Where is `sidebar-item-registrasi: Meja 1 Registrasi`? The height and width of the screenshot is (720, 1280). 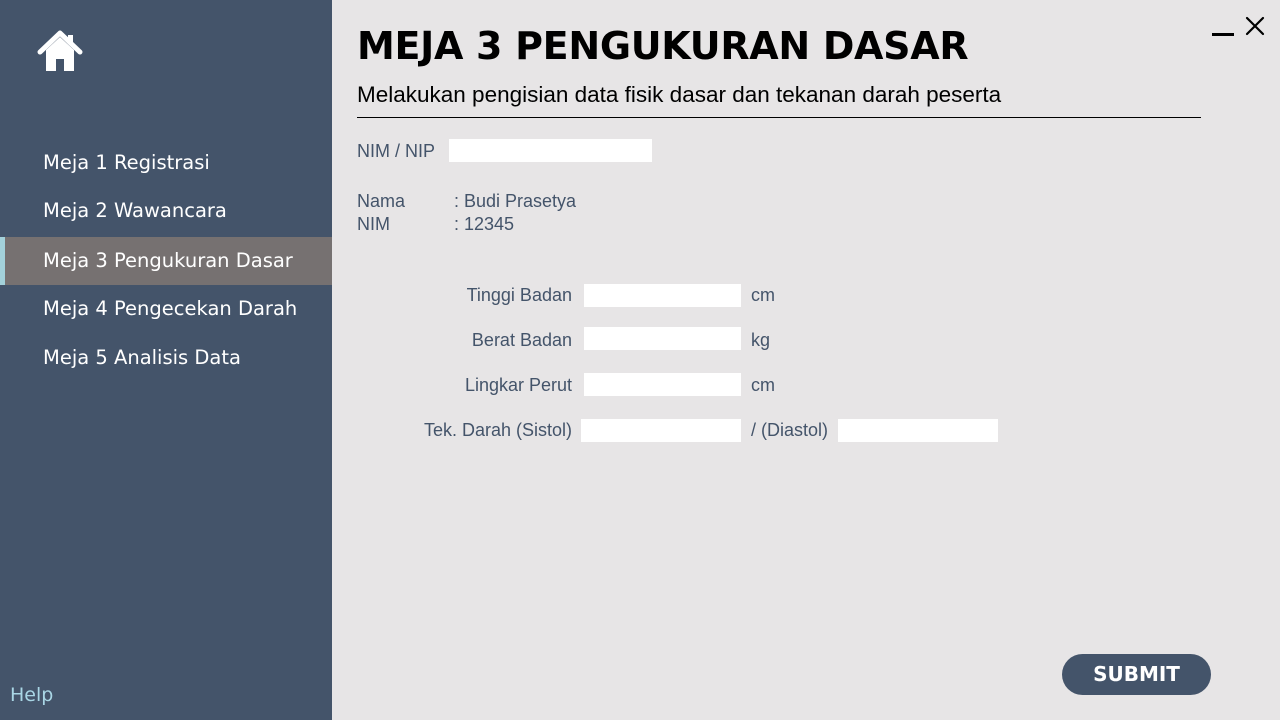 sidebar-item-registrasi: Meja 1 Registrasi is located at coordinates (166, 163).